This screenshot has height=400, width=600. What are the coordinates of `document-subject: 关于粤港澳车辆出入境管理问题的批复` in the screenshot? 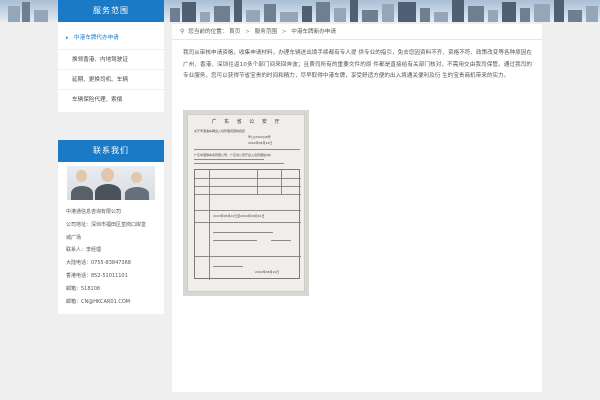 It's located at (220, 131).